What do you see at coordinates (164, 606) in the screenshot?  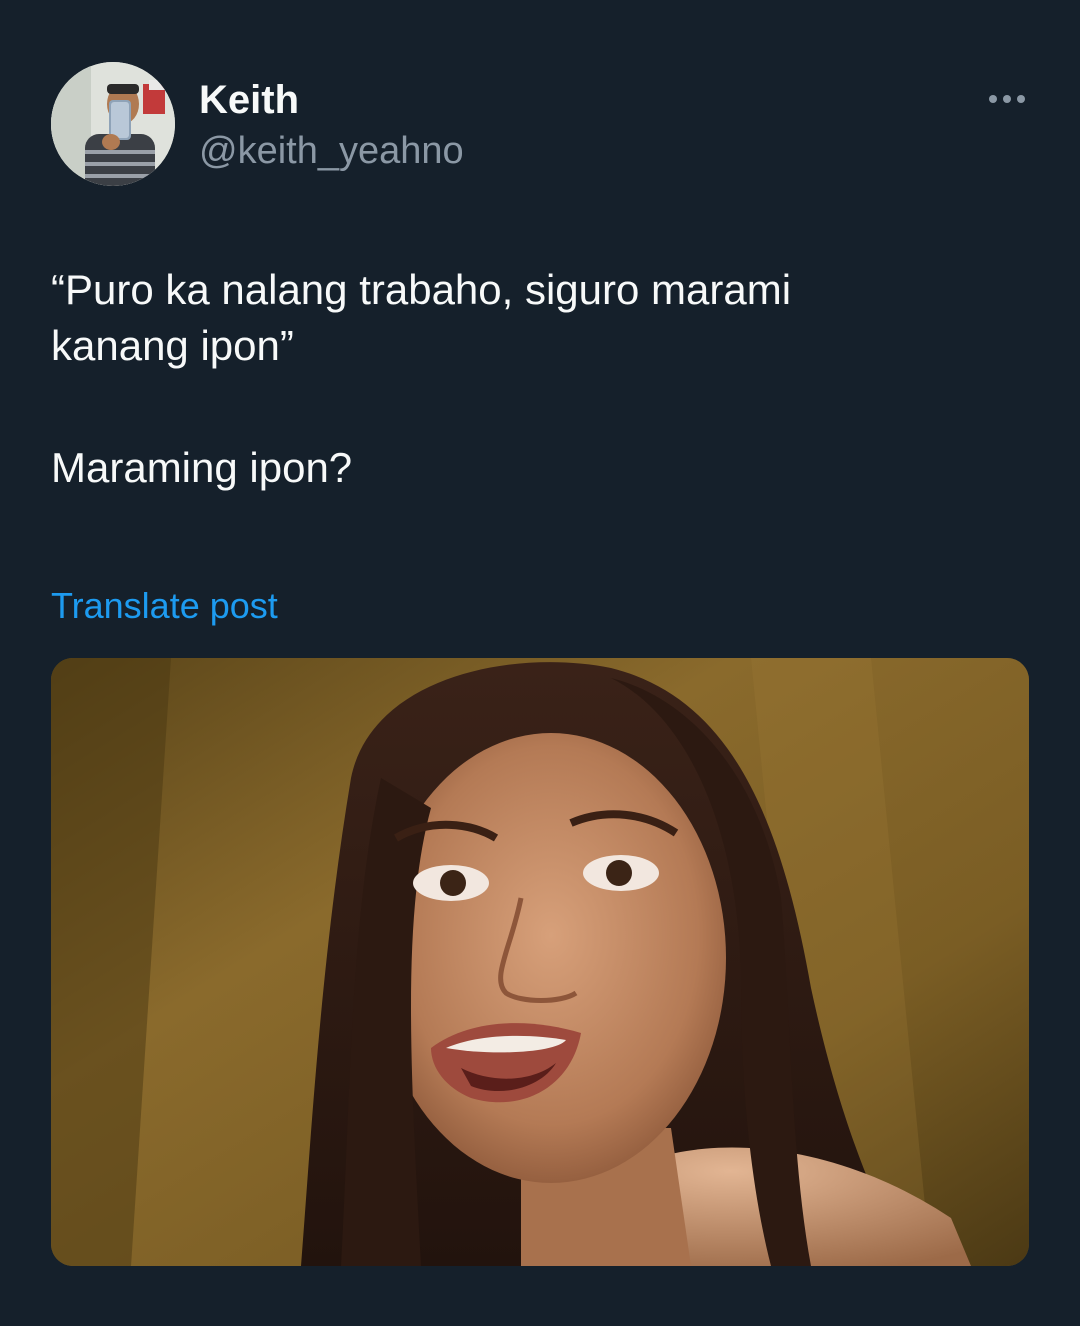 I see `translate-post-link: Translate post` at bounding box center [164, 606].